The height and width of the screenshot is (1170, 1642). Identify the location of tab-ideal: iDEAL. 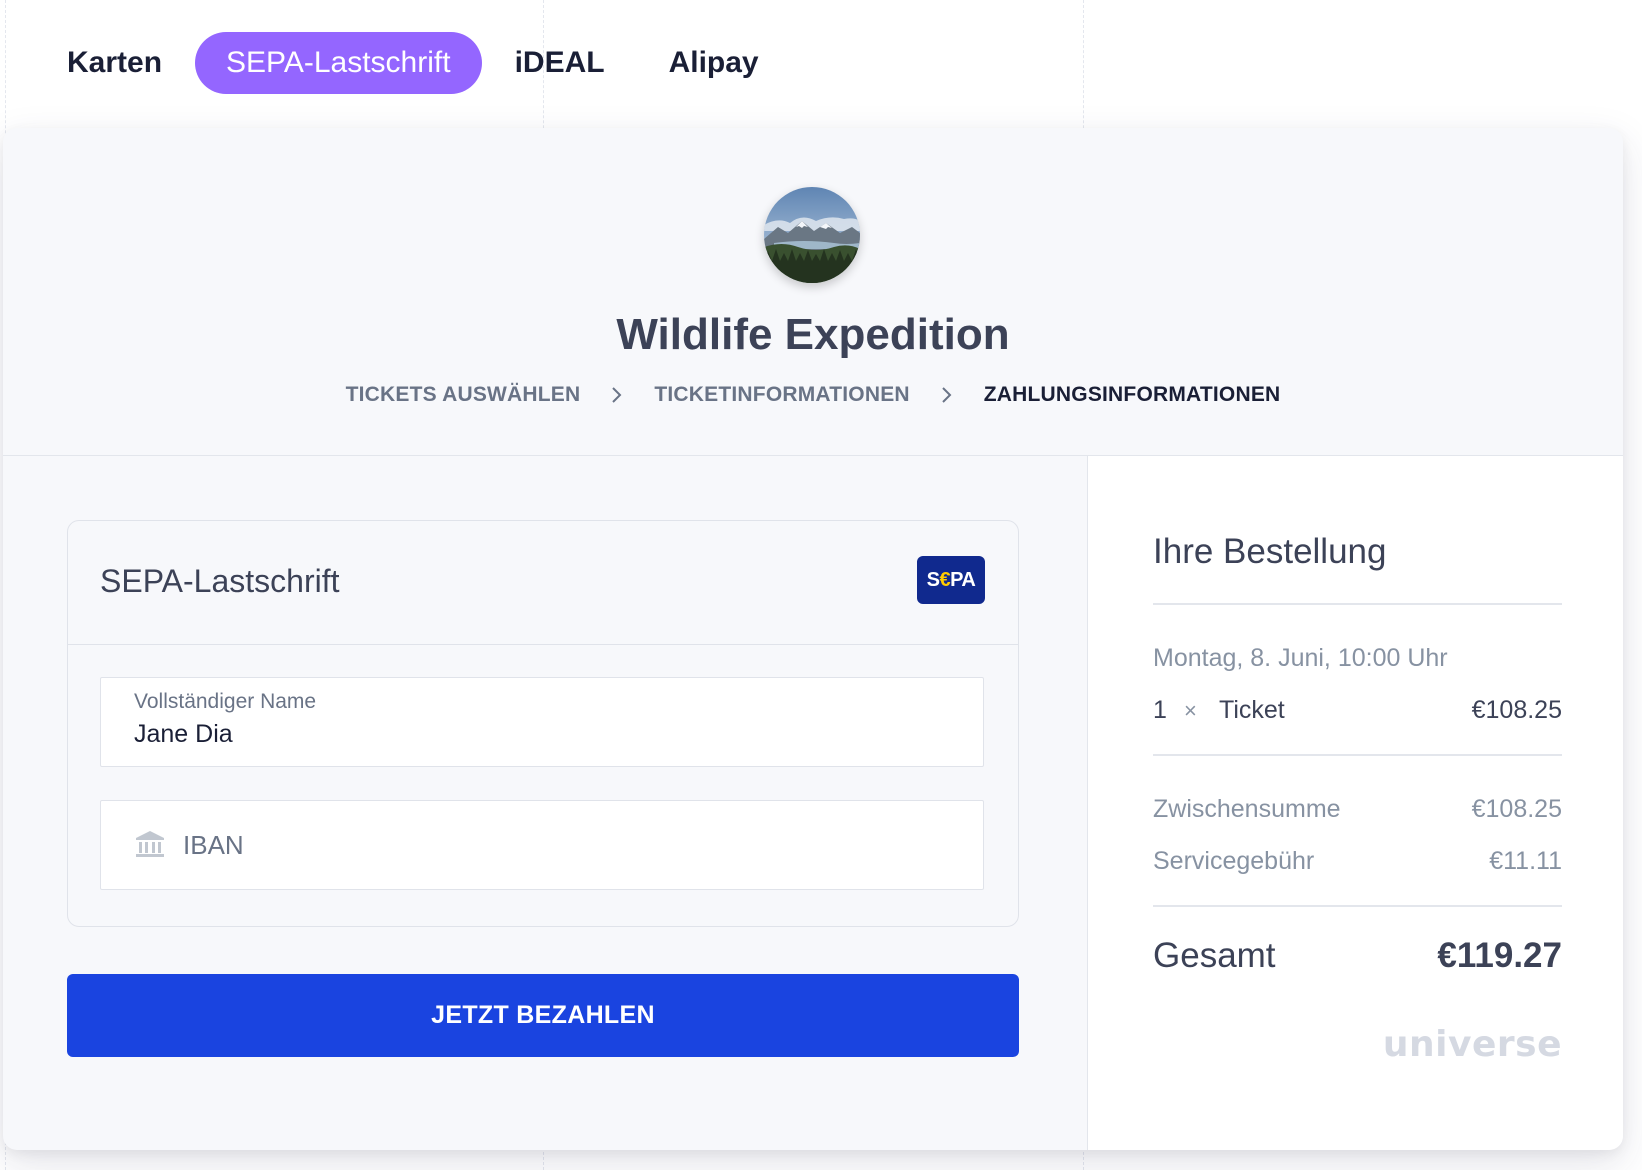
(560, 63).